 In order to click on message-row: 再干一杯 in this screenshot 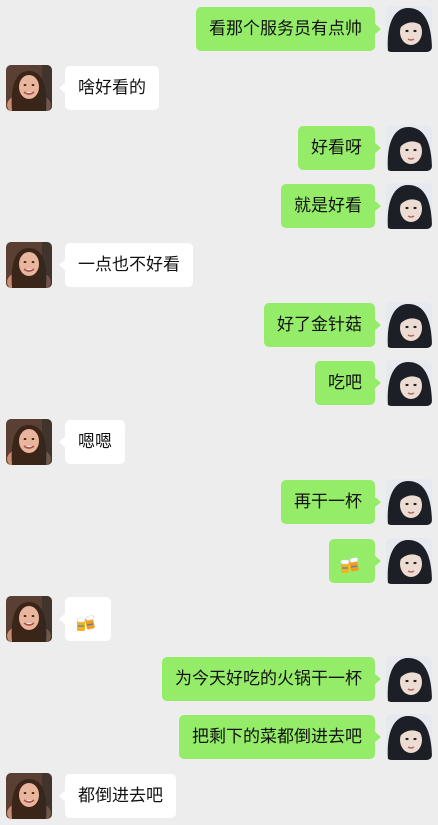, I will do `click(219, 502)`.